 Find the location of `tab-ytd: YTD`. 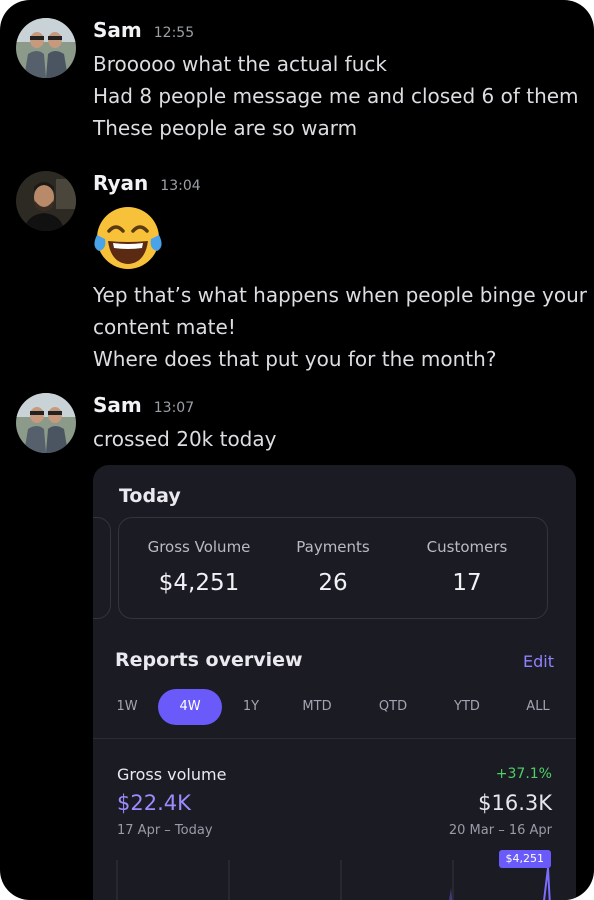

tab-ytd: YTD is located at coordinates (467, 707).